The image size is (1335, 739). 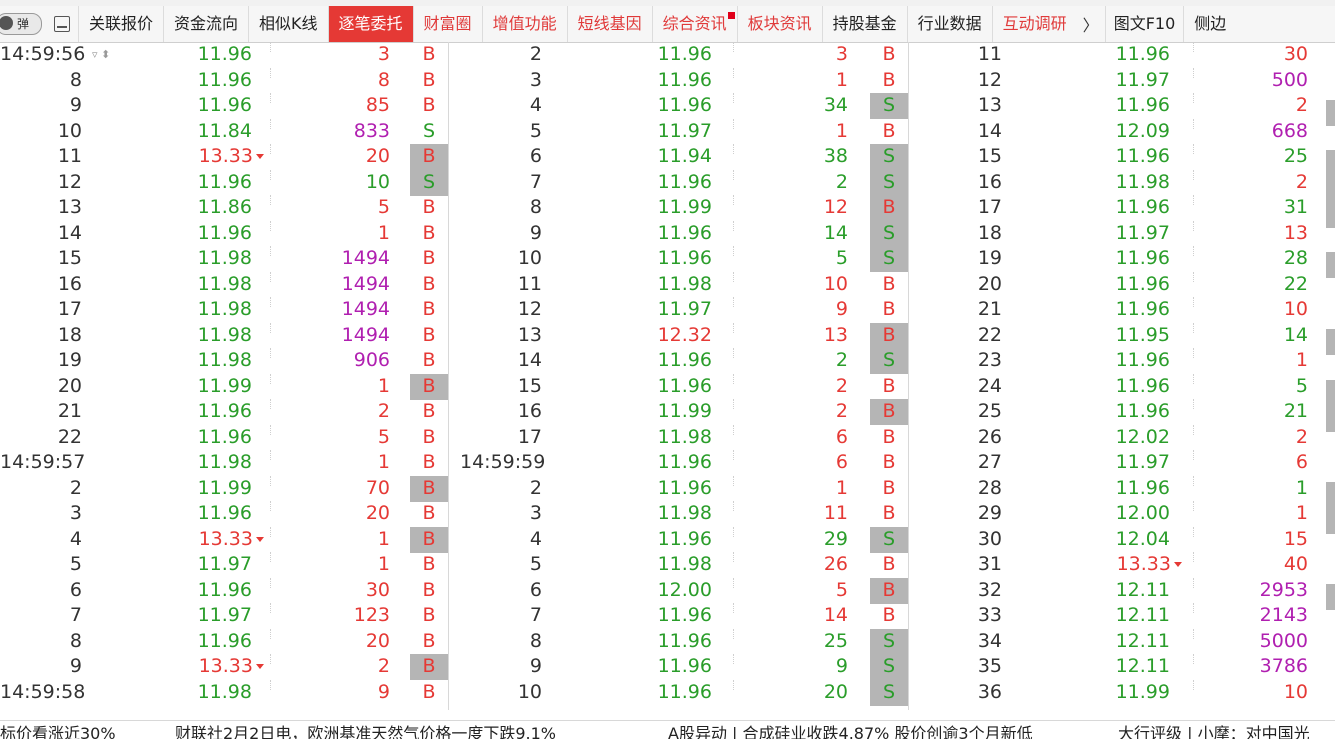 I want to click on table-row: 14:59:56 ▿ ⬍ 11.96 3 B, so click(x=224, y=55).